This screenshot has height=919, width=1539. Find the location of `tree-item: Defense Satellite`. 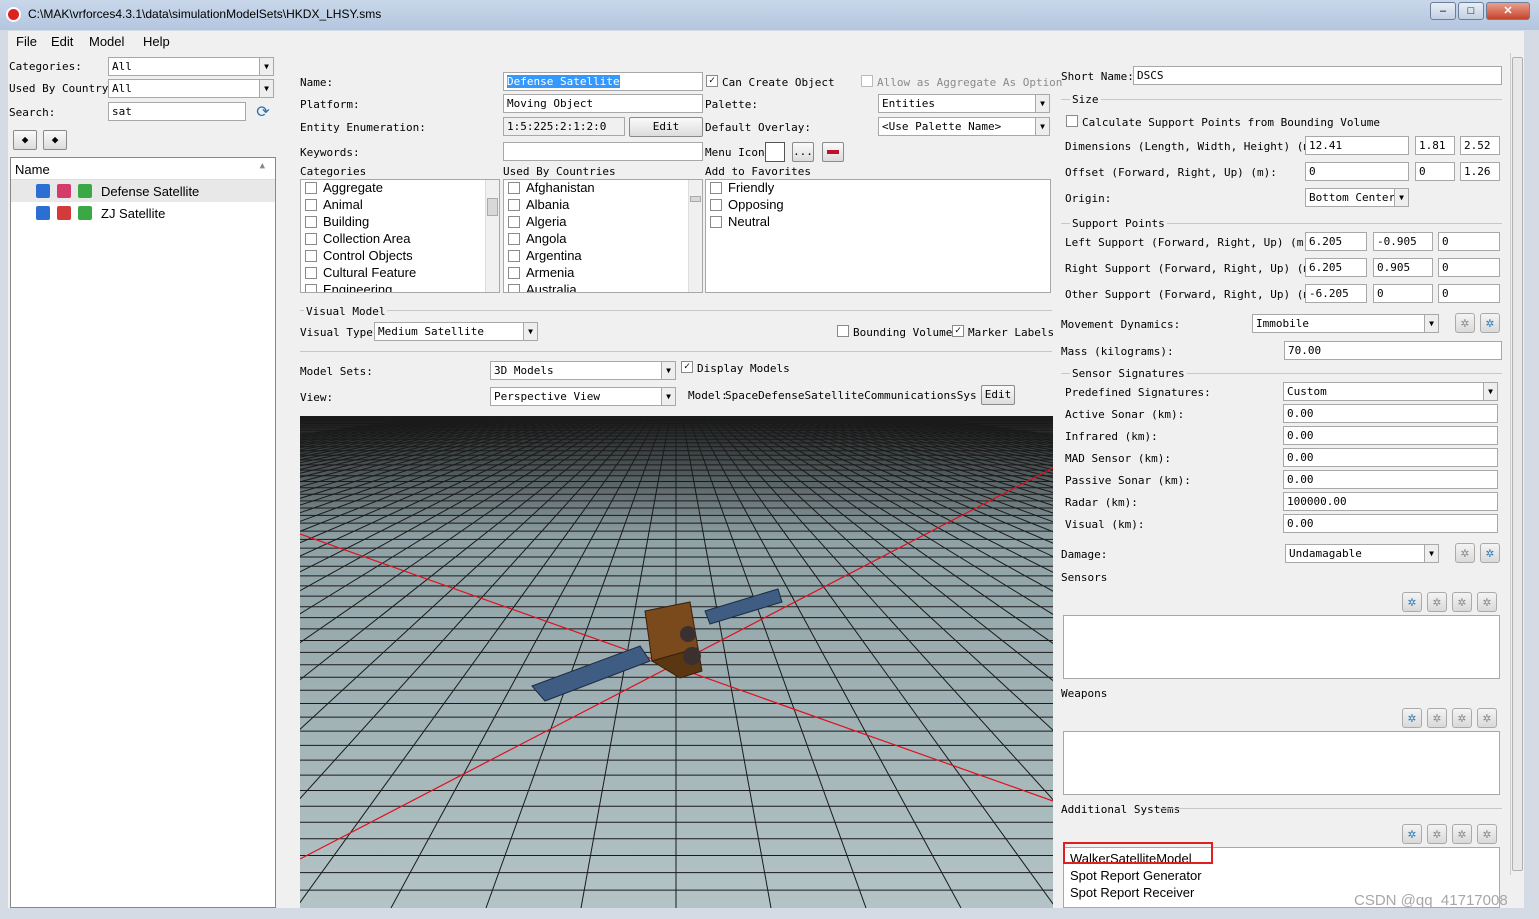

tree-item: Defense Satellite is located at coordinates (143, 191).